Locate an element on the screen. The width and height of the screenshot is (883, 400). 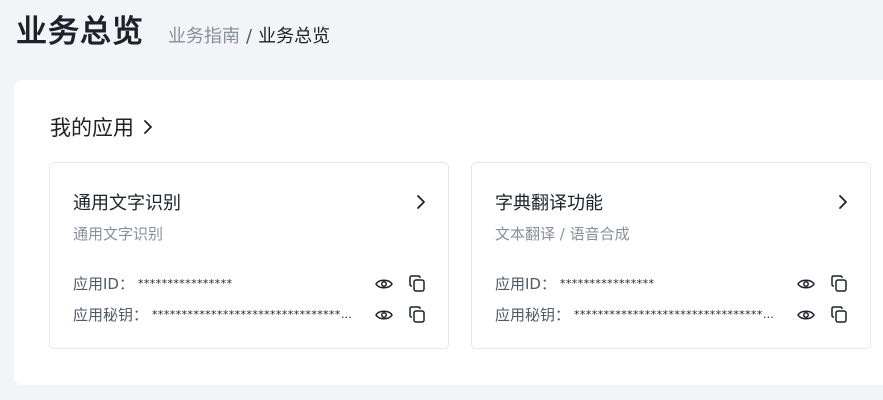
page-header: 业务总览 业务指南 / 业务总览 is located at coordinates (173, 28).